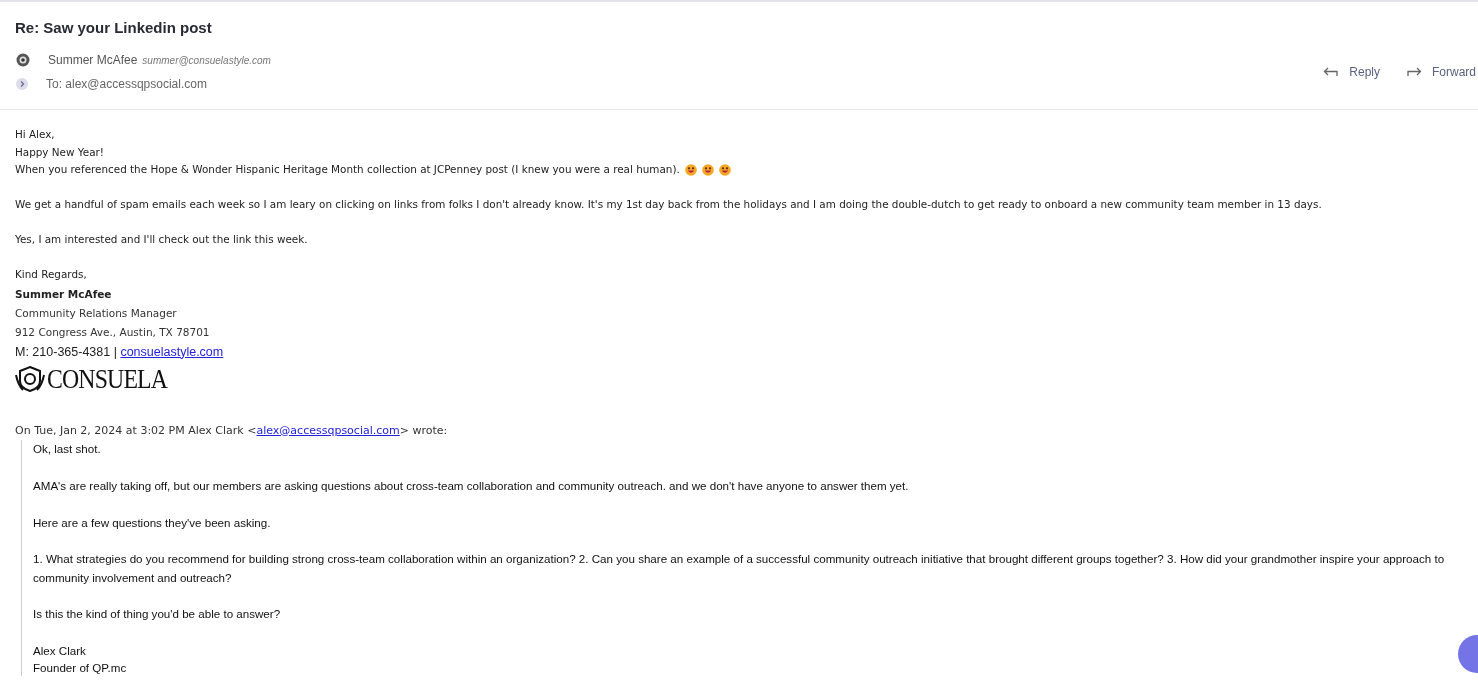 The image size is (1478, 687). Describe the element at coordinates (107, 378) in the screenshot. I see `brand-logo: CONSUELA` at that location.